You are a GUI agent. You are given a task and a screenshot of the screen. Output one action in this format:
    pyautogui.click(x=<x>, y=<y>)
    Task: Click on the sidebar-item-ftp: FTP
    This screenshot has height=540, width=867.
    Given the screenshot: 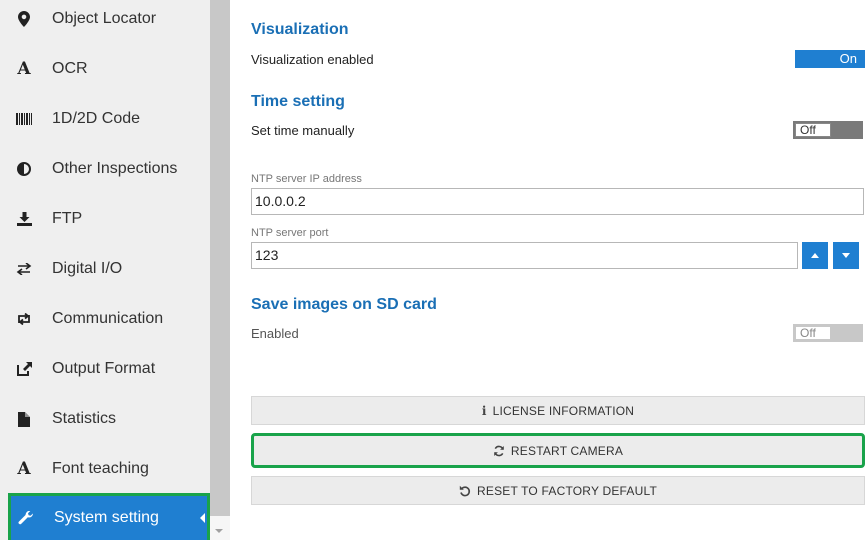 What is the action you would take?
    pyautogui.click(x=105, y=219)
    